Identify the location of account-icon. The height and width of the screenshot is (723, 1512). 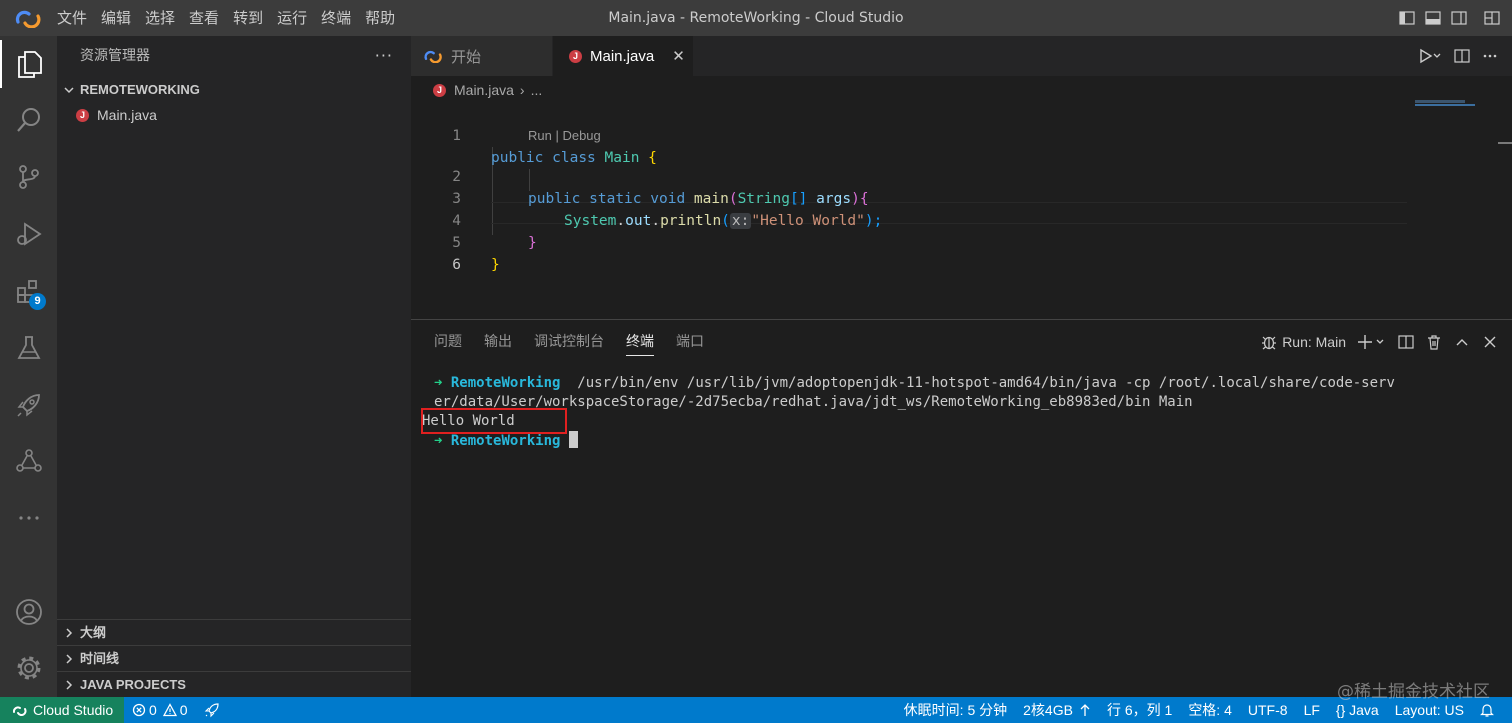
(28, 612).